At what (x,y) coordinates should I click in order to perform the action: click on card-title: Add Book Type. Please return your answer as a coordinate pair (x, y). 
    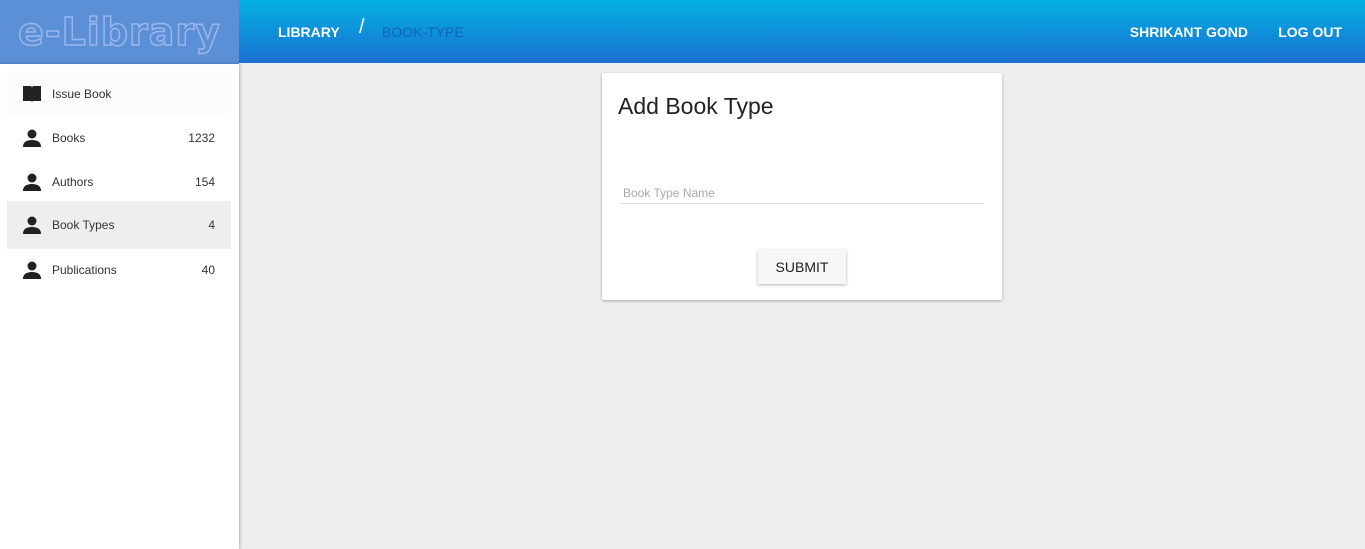
    Looking at the image, I should click on (696, 106).